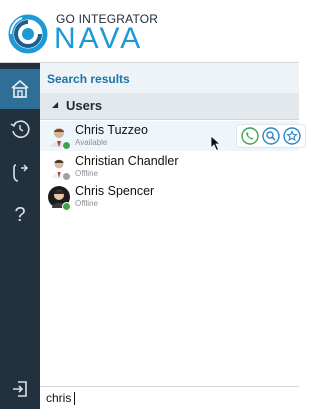  What do you see at coordinates (127, 161) in the screenshot?
I see `contact-name: Christian Chandler` at bounding box center [127, 161].